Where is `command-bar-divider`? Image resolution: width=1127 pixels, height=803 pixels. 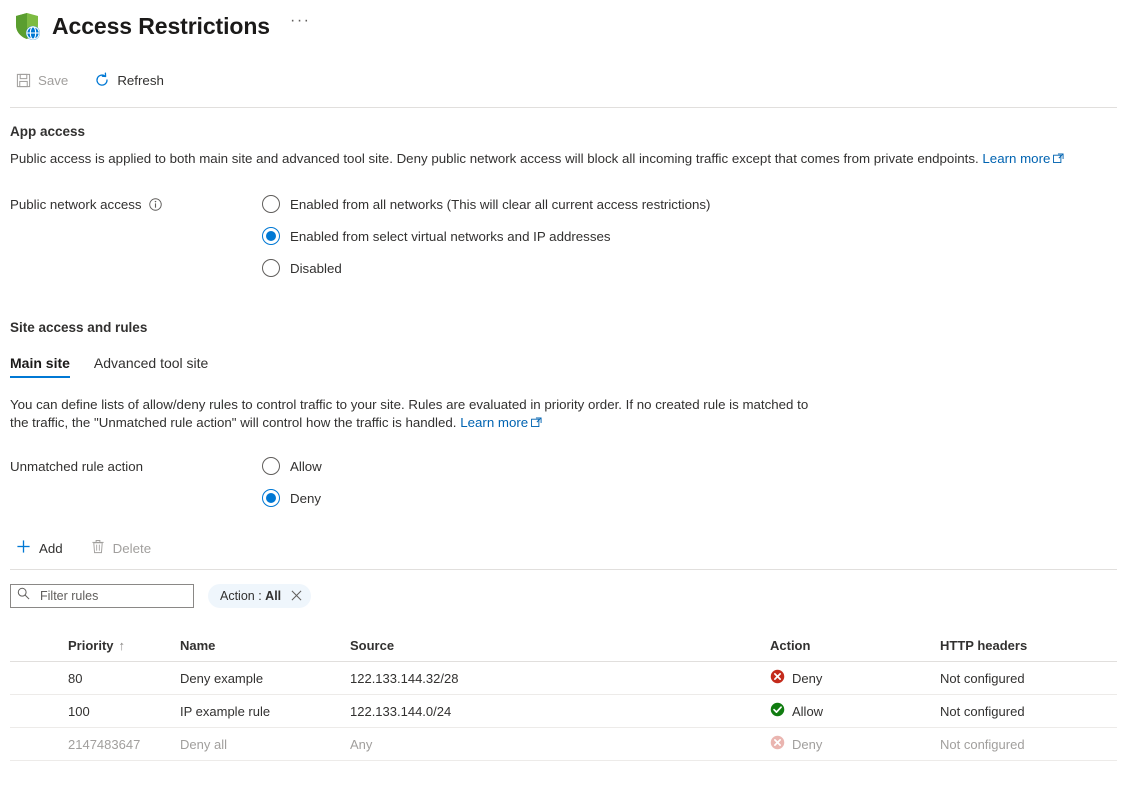
command-bar-divider is located at coordinates (563, 107).